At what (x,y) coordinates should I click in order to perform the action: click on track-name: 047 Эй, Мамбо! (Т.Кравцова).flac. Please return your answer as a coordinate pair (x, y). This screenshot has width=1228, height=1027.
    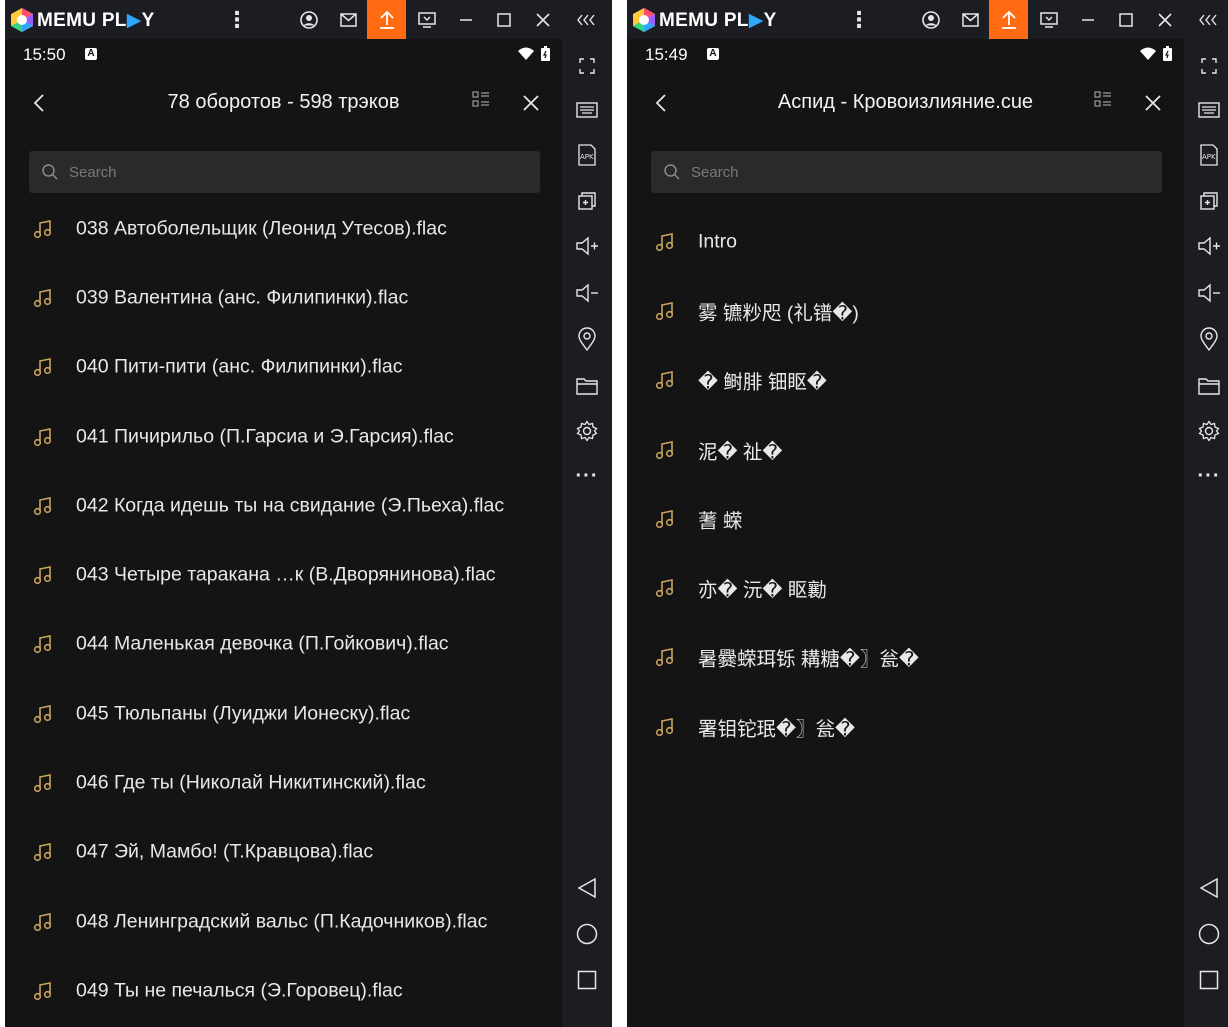
    Looking at the image, I should click on (225, 851).